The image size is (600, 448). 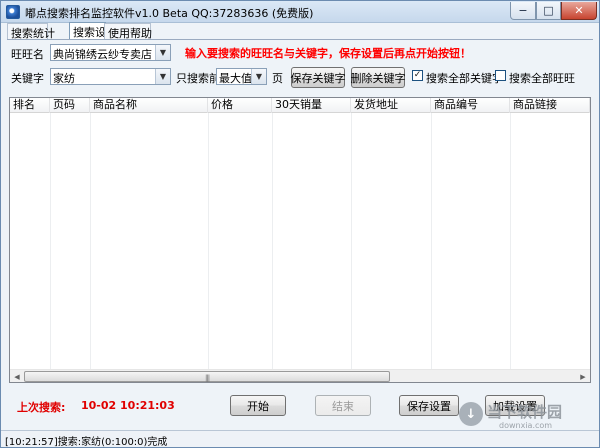 What do you see at coordinates (235, 78) in the screenshot?
I see `page-limit-value: 最大值` at bounding box center [235, 78].